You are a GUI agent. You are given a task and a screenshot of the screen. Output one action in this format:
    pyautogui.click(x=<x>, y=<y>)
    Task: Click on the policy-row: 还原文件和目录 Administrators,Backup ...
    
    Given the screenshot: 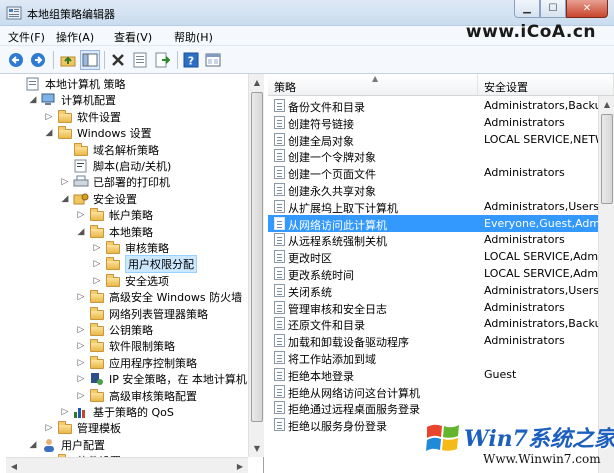 What is the action you would take?
    pyautogui.click(x=433, y=323)
    